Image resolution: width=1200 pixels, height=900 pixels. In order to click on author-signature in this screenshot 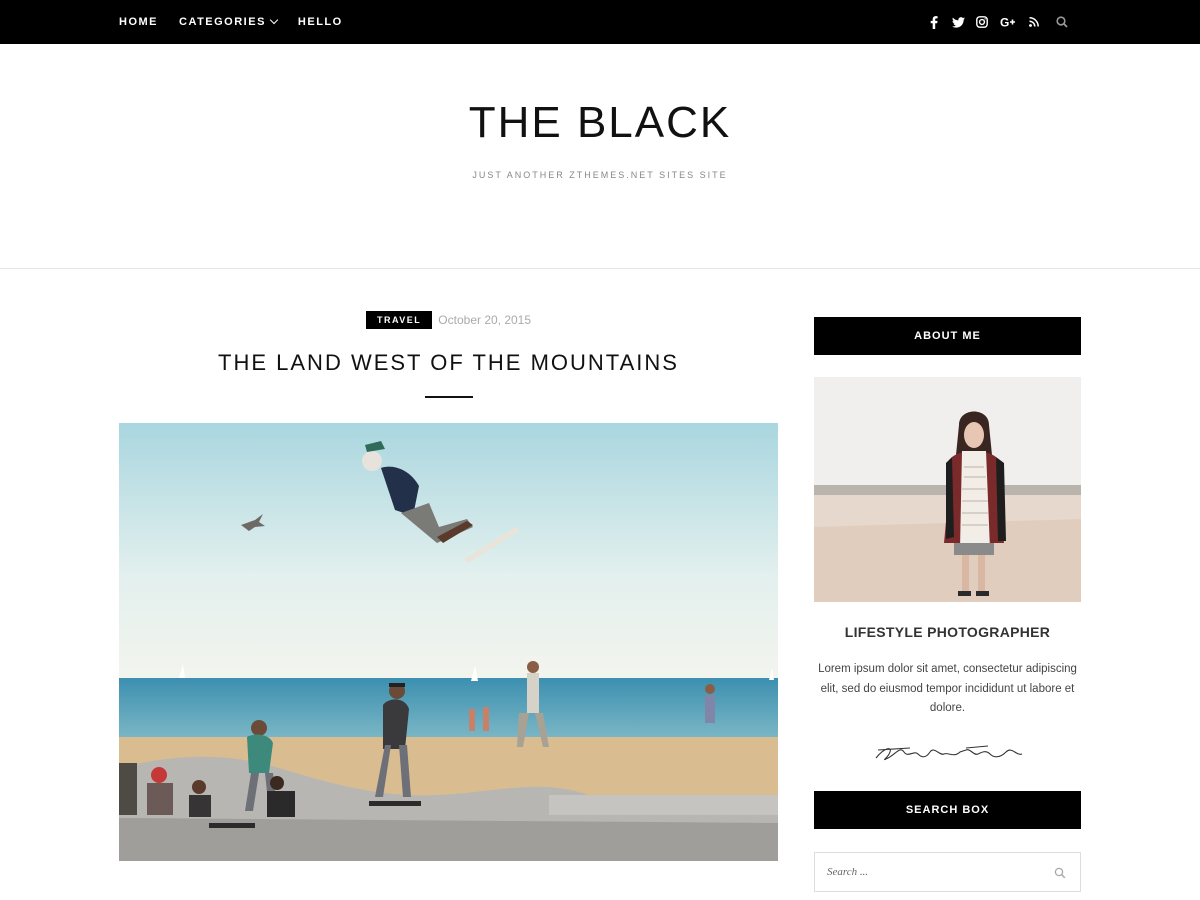, I will do `click(950, 753)`.